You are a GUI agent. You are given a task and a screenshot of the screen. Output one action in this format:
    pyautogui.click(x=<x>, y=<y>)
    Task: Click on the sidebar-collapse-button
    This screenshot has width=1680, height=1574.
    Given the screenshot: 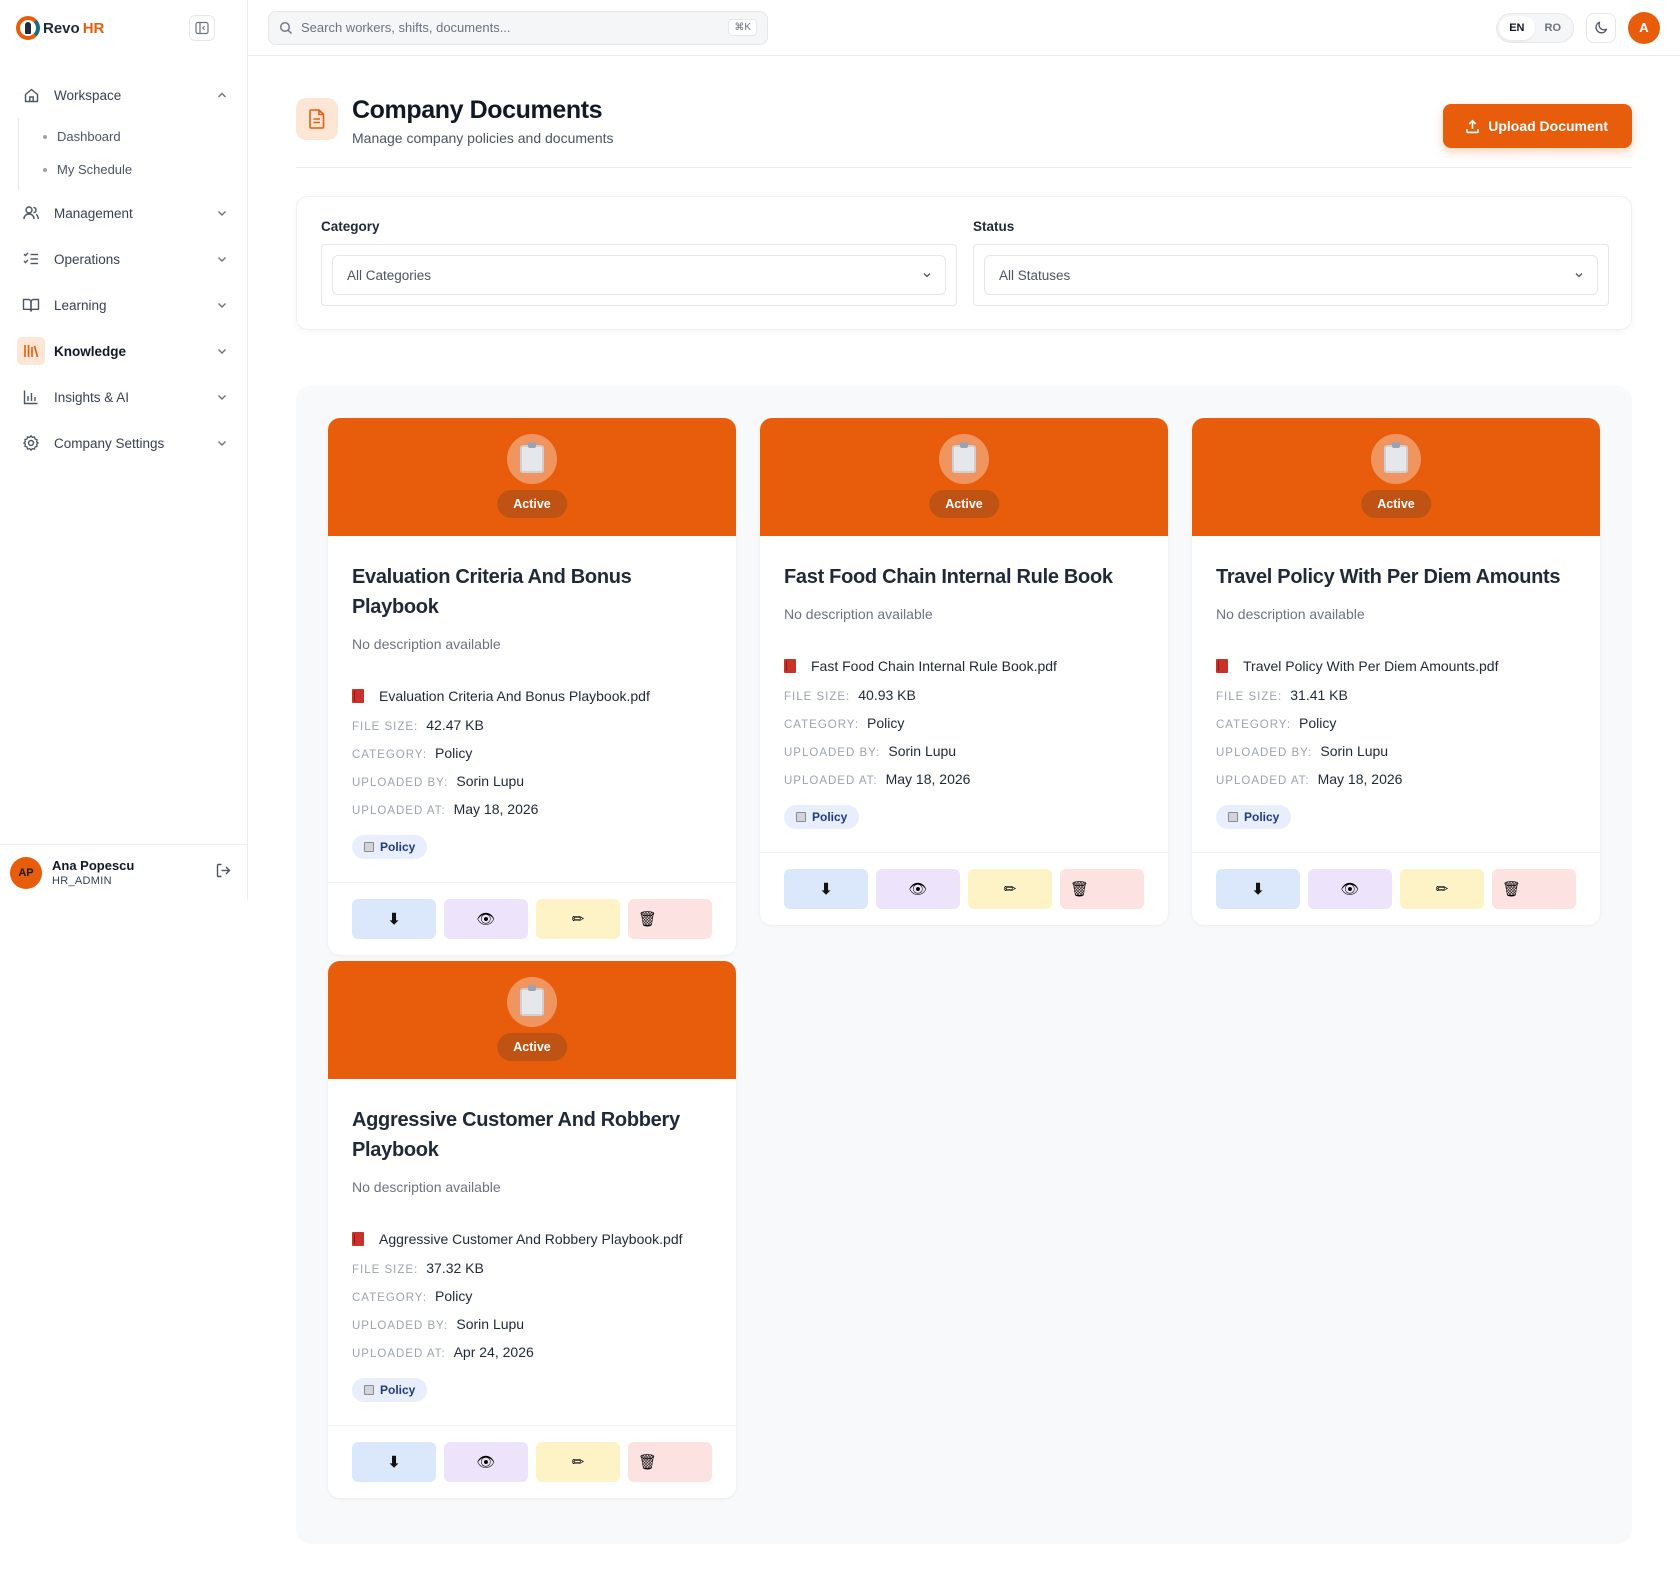 What is the action you would take?
    pyautogui.click(x=202, y=28)
    